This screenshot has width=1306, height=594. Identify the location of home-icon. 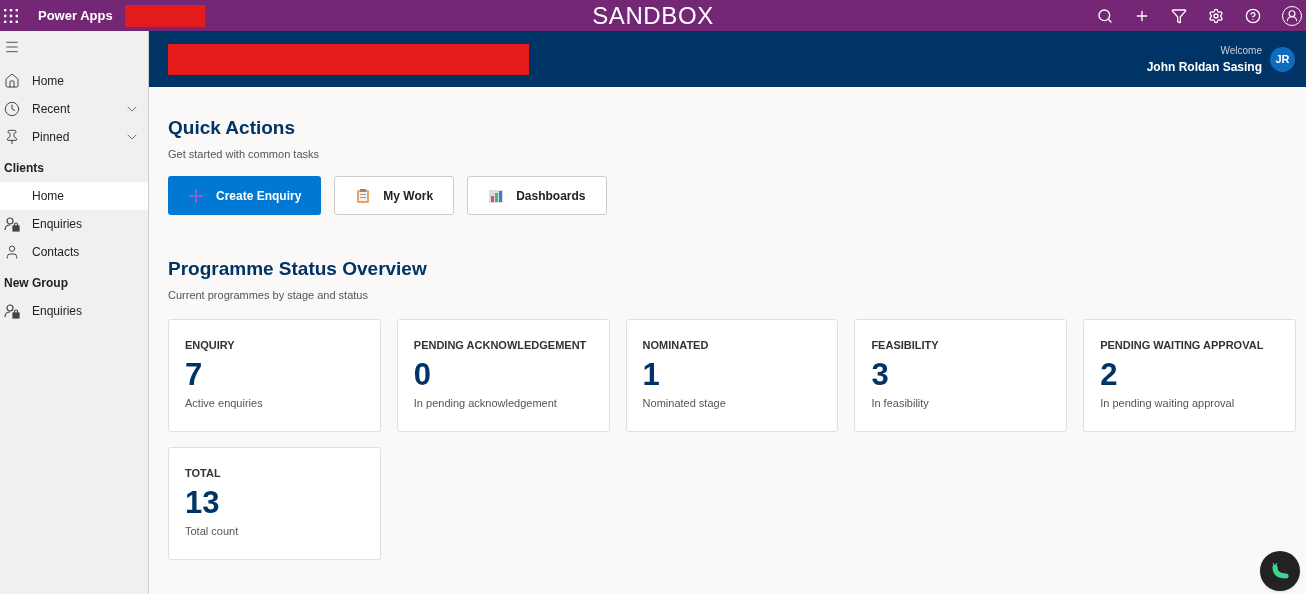
(12, 81).